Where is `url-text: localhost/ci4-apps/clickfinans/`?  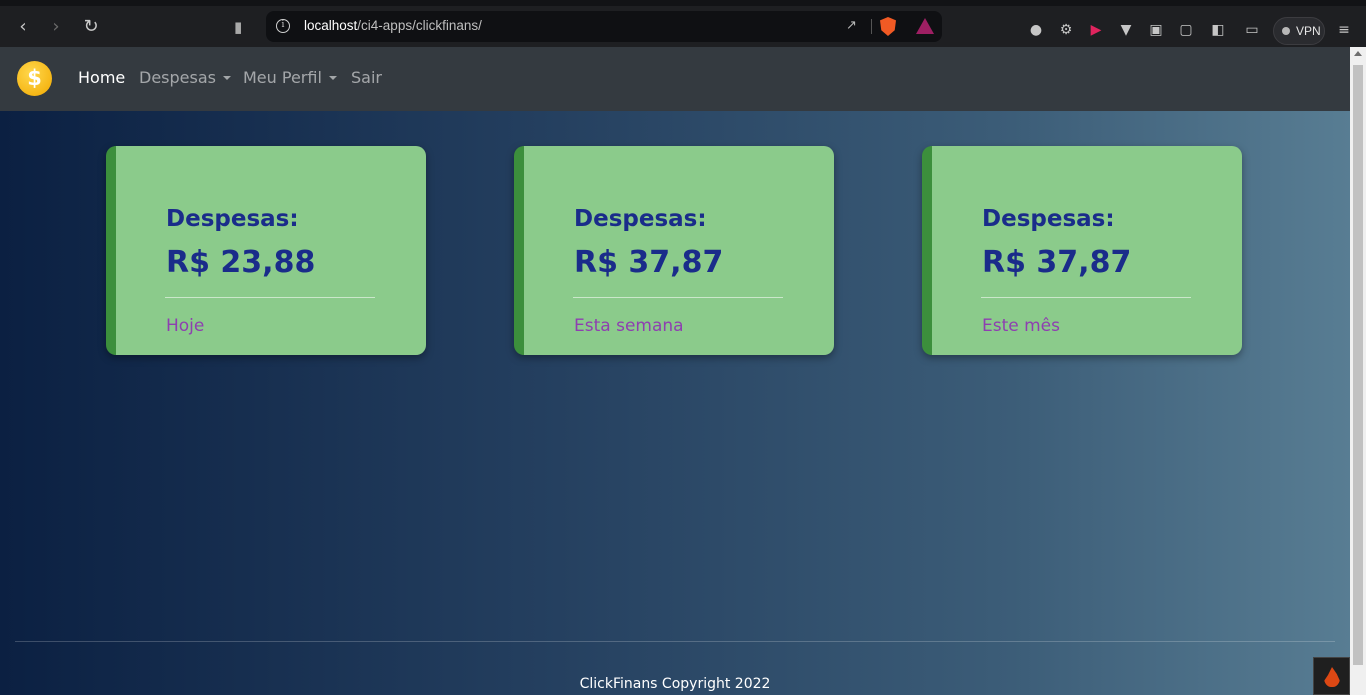
url-text: localhost/ci4-apps/clickfinans/ is located at coordinates (393, 25).